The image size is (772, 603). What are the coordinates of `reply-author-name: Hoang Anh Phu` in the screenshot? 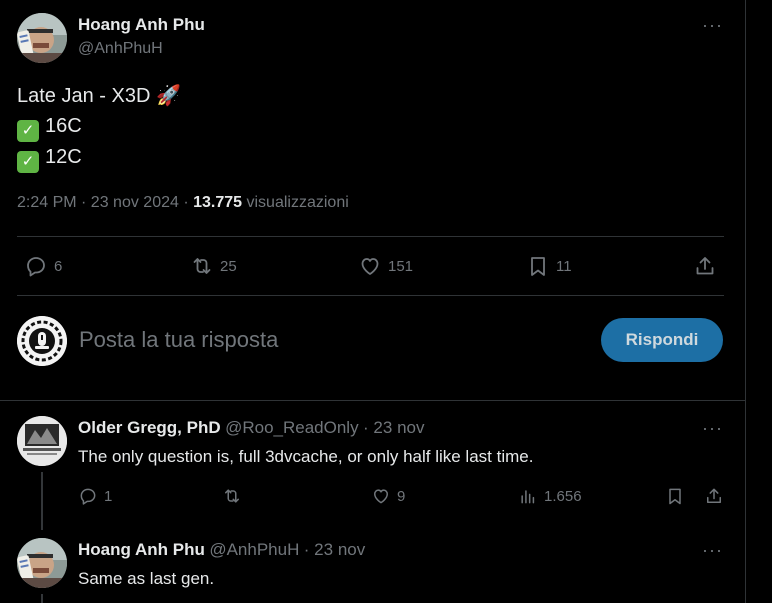 It's located at (141, 549).